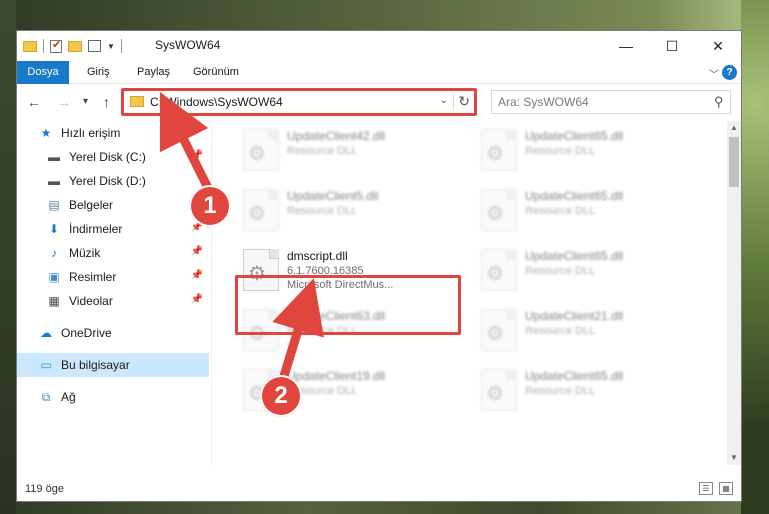 This screenshot has height=514, width=769. I want to click on maximize-button: ☐, so click(672, 46).